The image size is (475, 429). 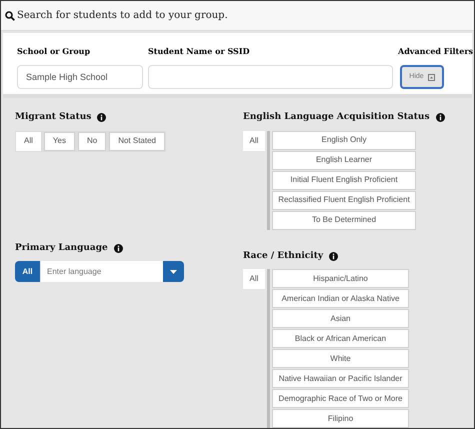 I want to click on filter-option: American Indian or Alaska Native, so click(x=340, y=298).